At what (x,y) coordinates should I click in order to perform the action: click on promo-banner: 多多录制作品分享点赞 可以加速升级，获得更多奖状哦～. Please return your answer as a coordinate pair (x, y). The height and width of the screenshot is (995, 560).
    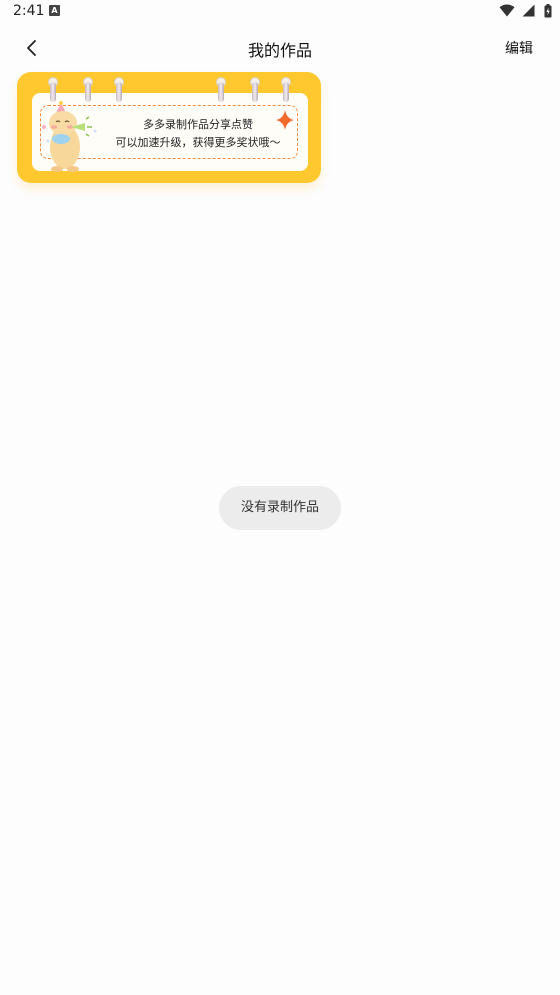
    Looking at the image, I should click on (169, 127).